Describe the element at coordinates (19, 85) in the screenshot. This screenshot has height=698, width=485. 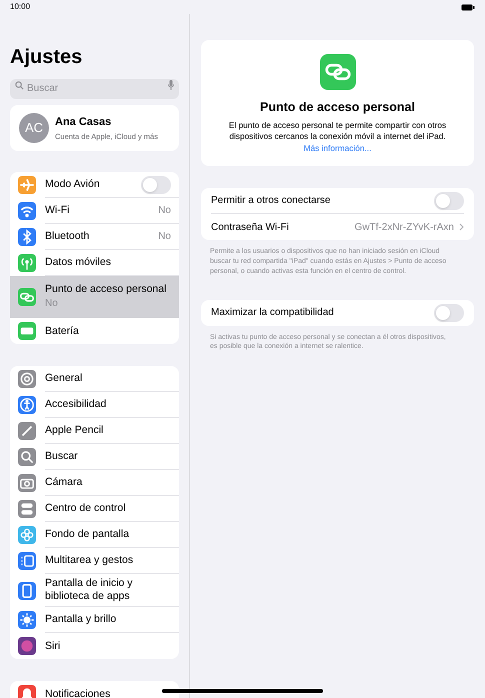
I see `search-icon` at that location.